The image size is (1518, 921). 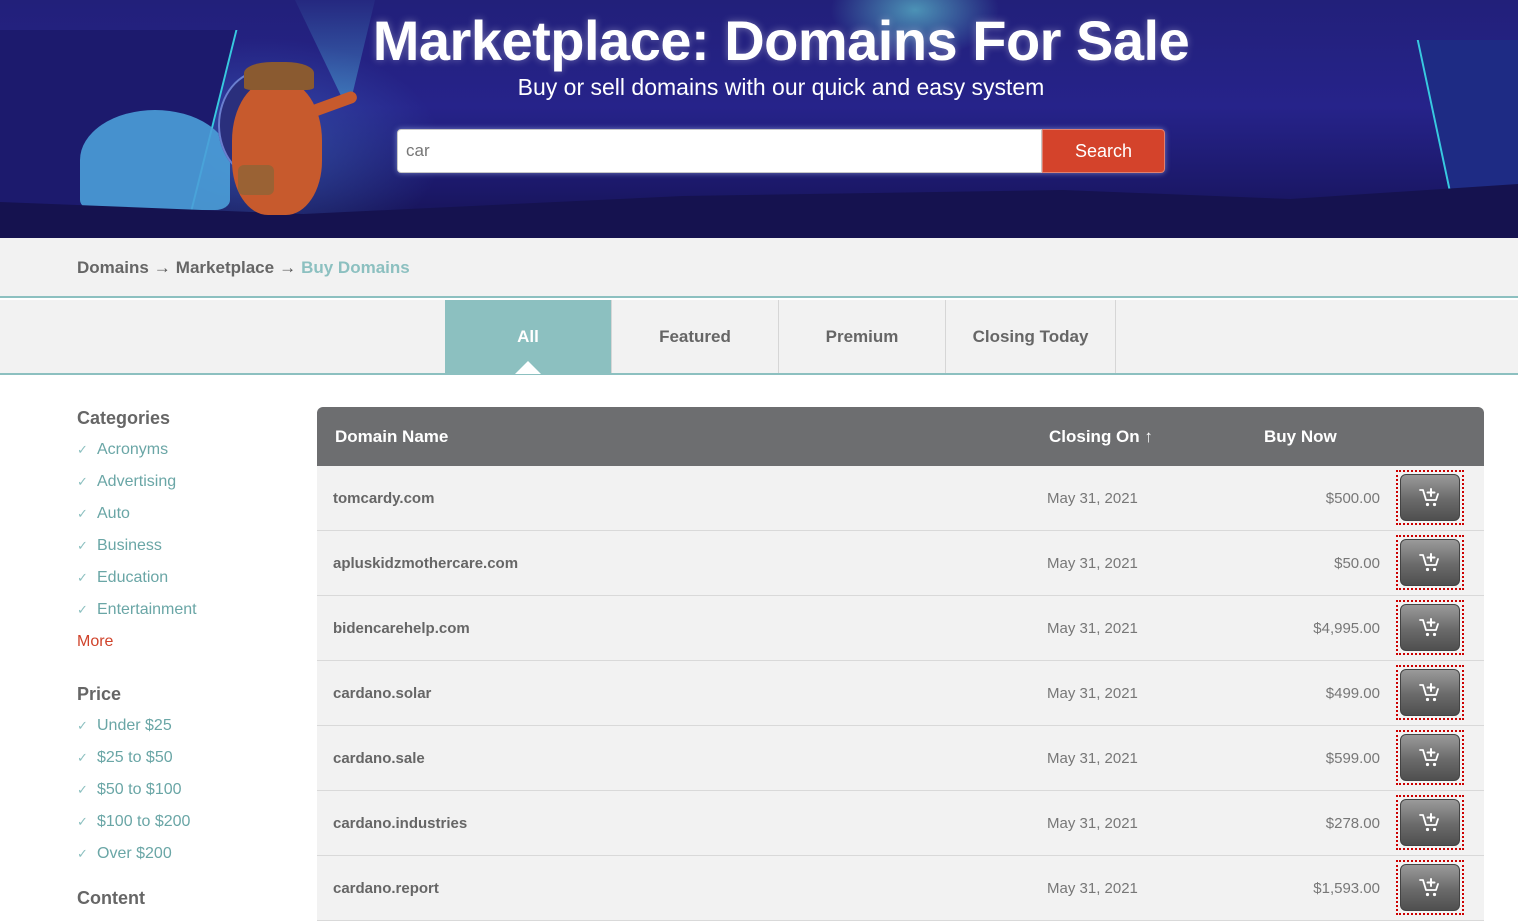 I want to click on price-heading: Price, so click(x=99, y=694).